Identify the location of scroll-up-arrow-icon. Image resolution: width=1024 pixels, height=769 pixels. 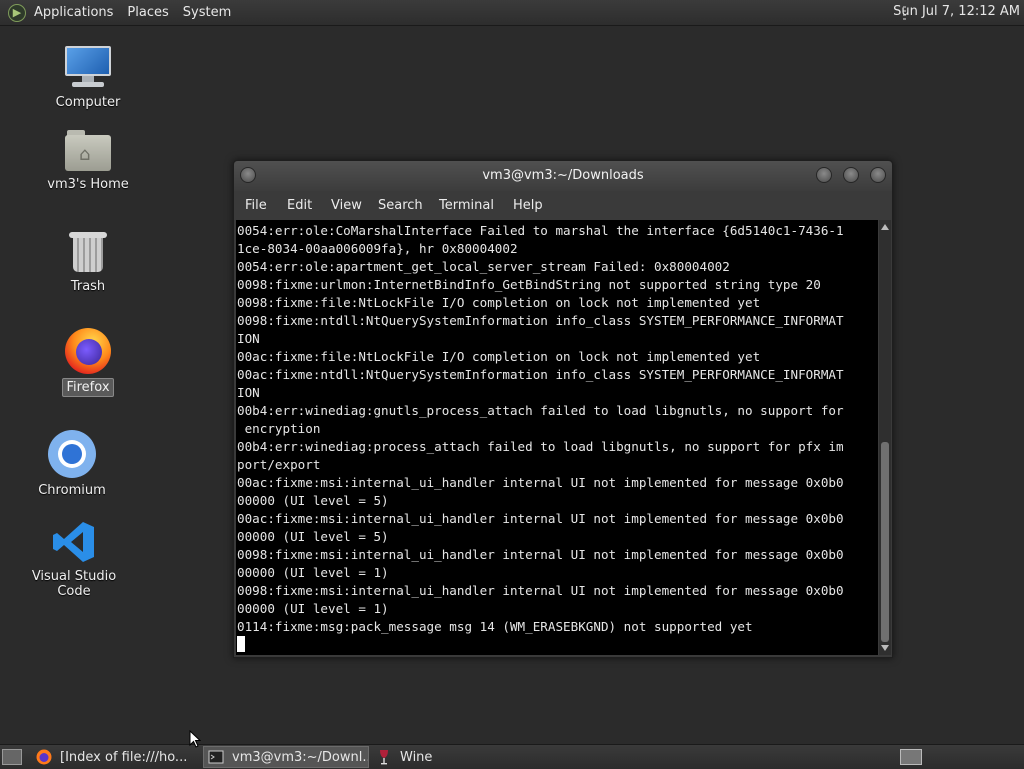
(885, 227).